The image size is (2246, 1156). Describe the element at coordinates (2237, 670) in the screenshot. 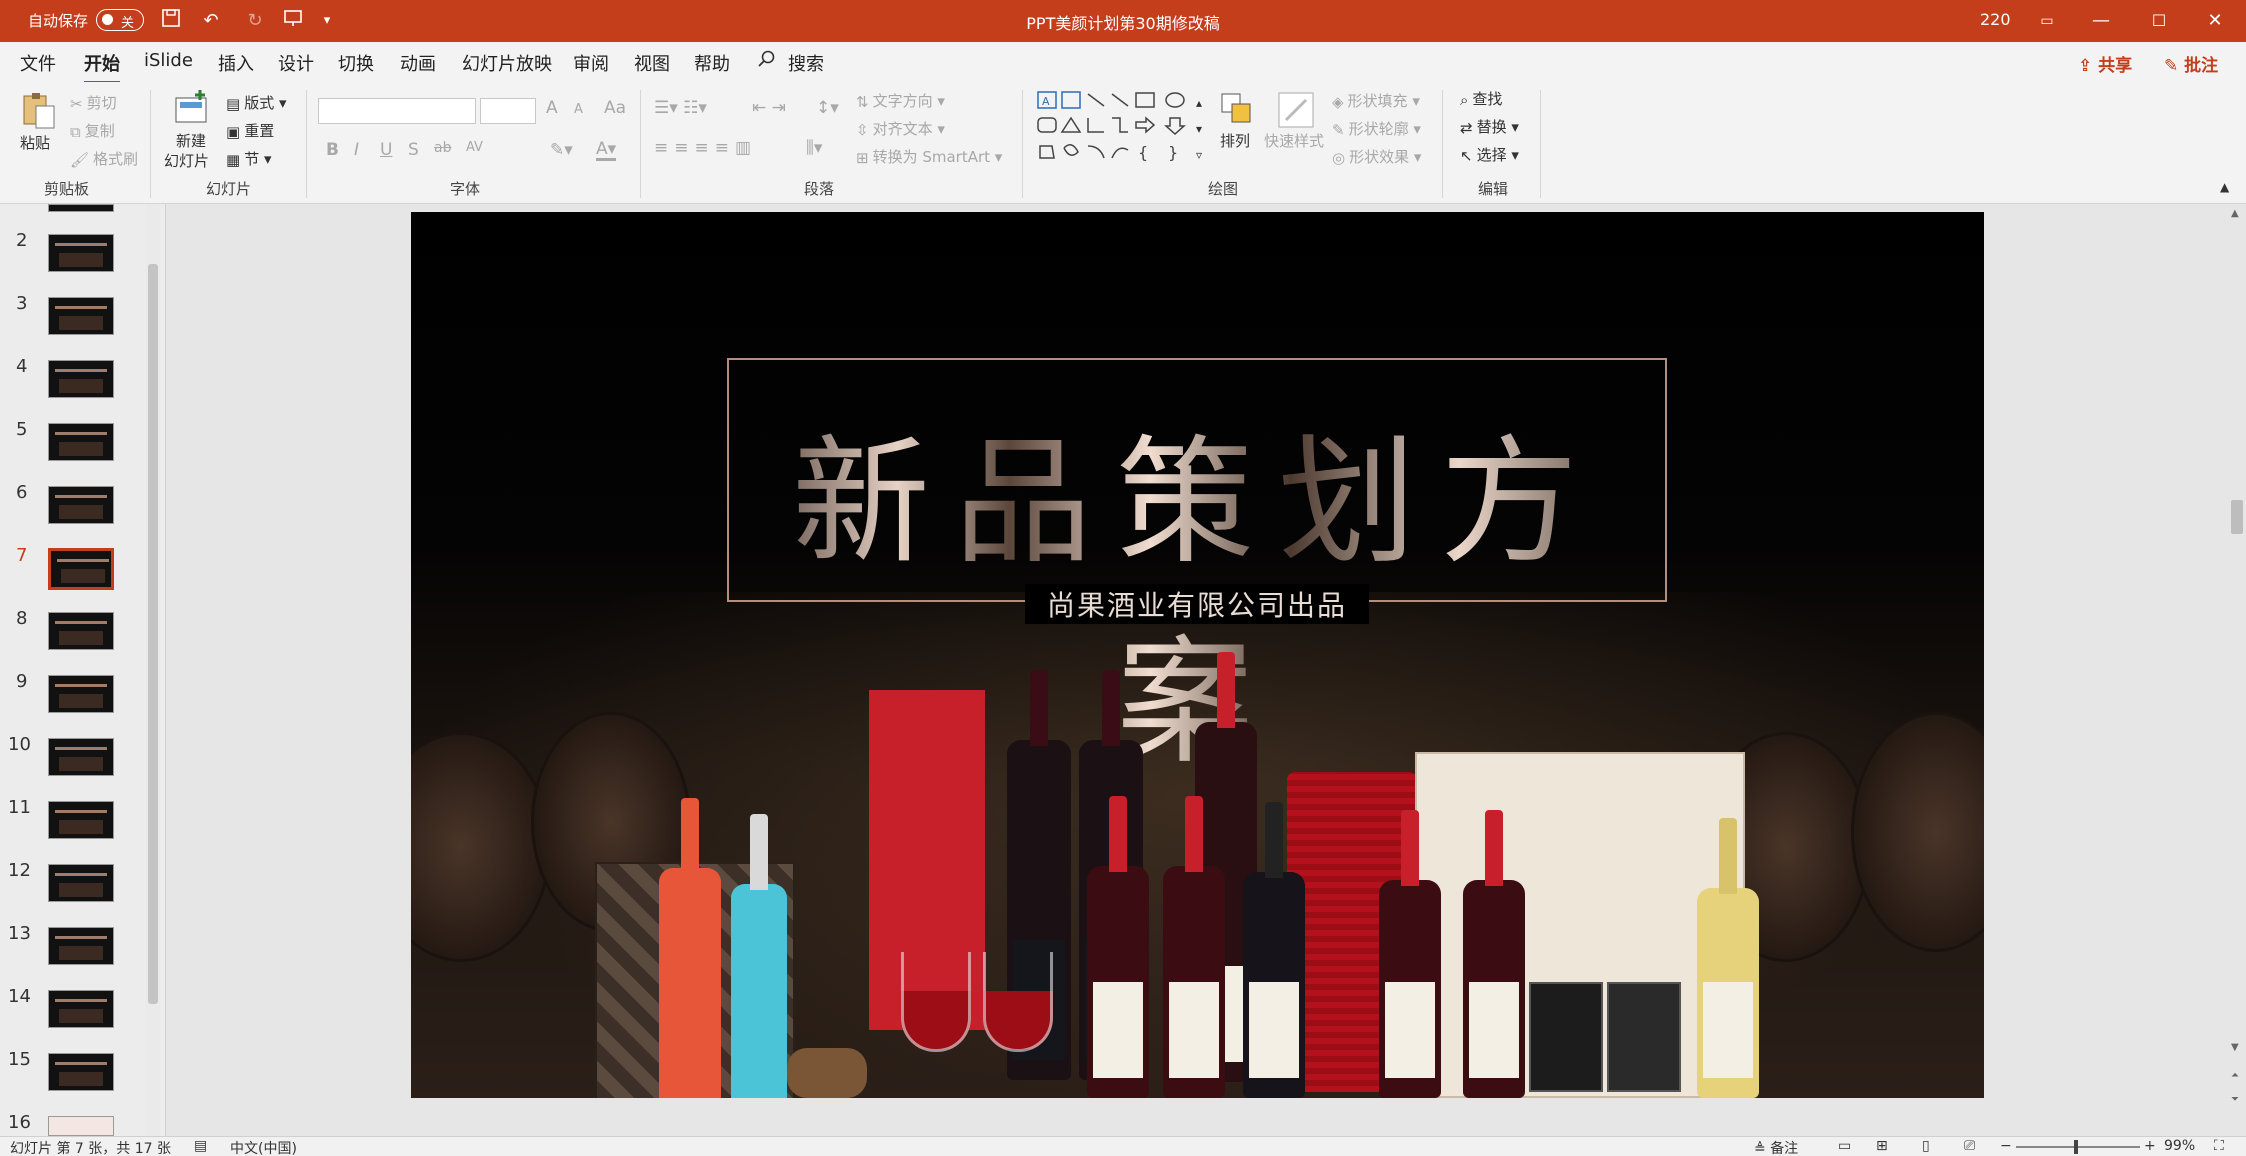

I see `slide-scrollbar: ▲ ▼ ⏶ ⏷` at that location.